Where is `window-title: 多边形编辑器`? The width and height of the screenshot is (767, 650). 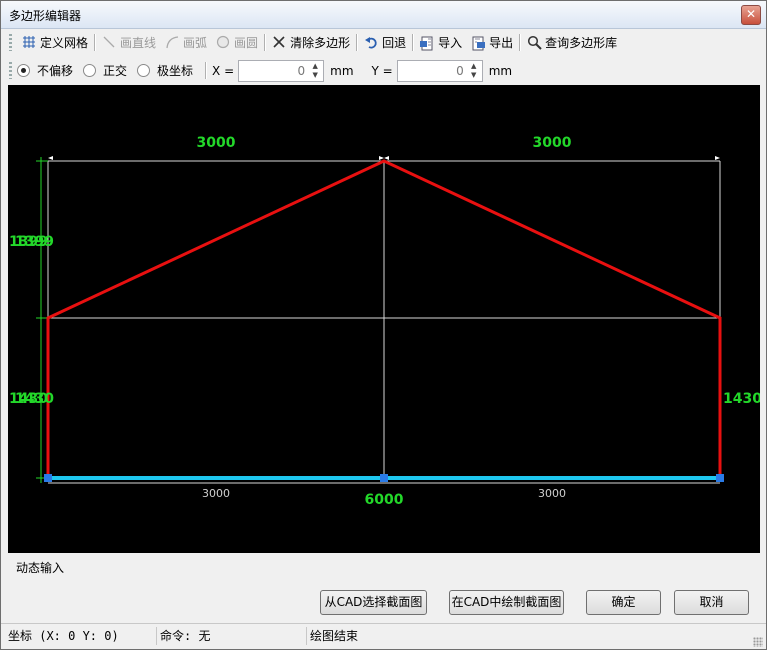
window-title: 多边形编辑器 is located at coordinates (45, 16).